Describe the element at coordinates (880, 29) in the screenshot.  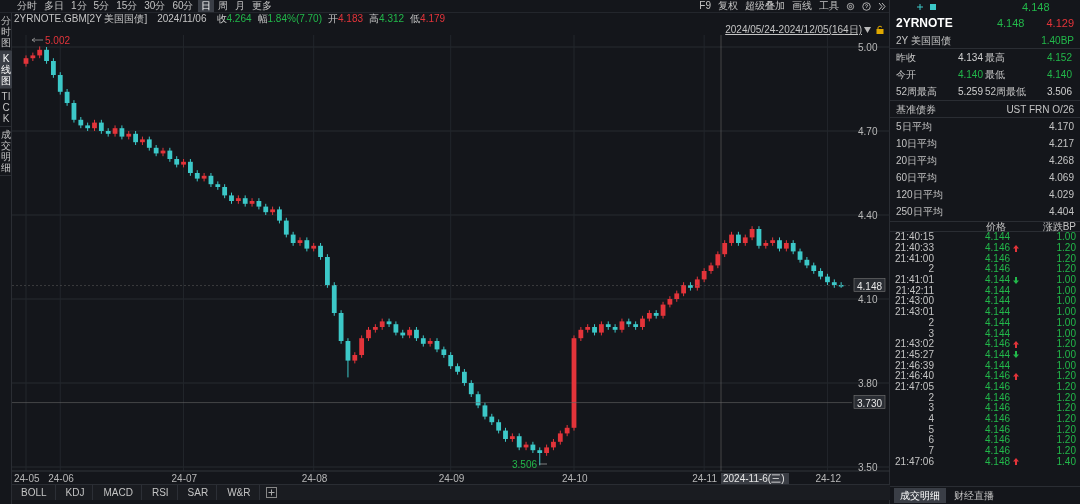
I see `lock-icon` at that location.